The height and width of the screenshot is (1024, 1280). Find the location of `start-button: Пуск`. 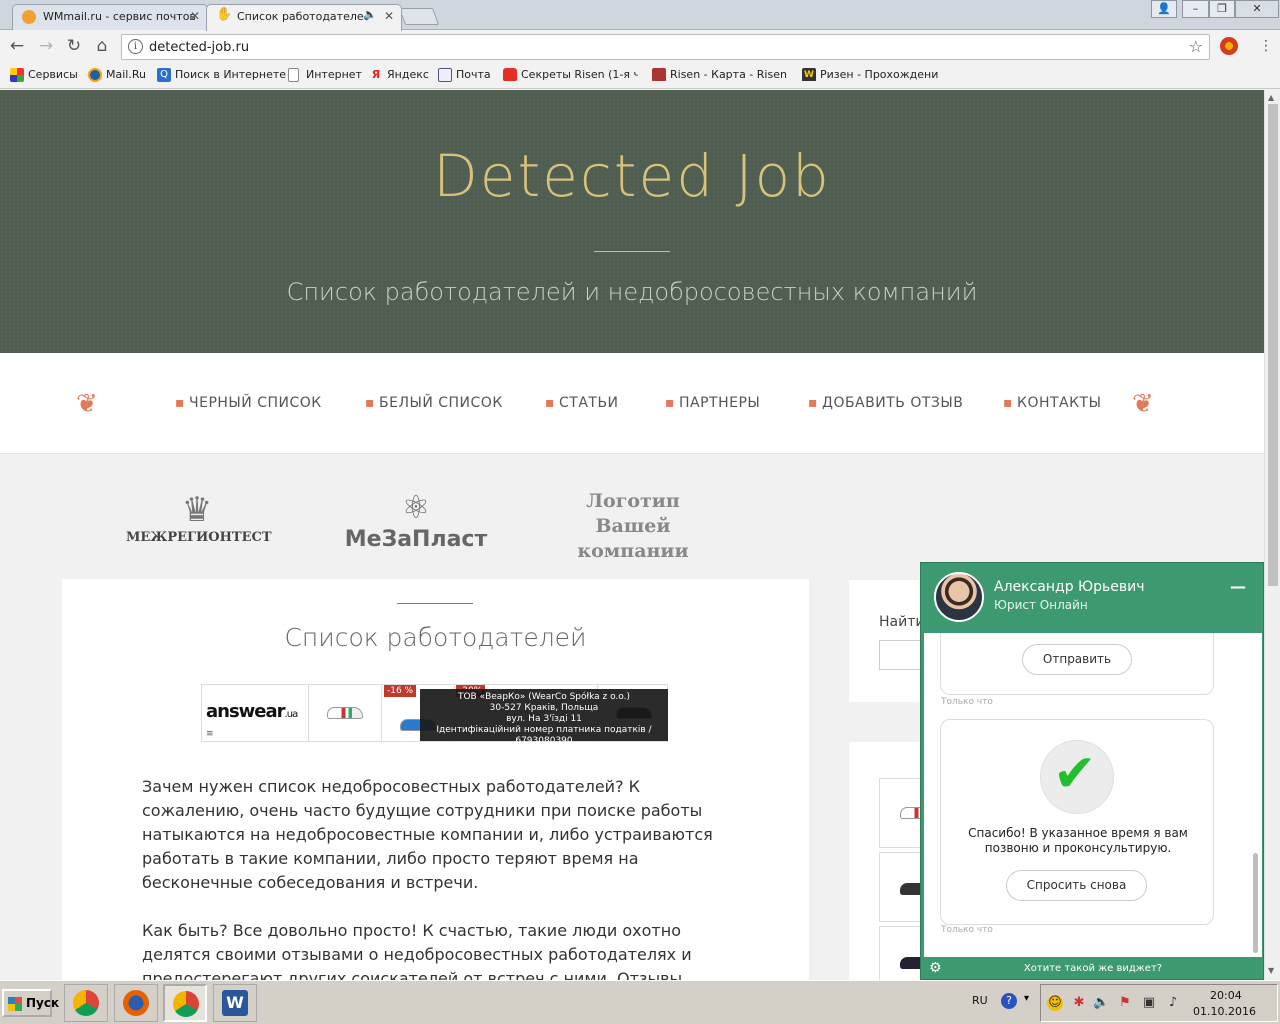

start-button: Пуск is located at coordinates (30, 1003).